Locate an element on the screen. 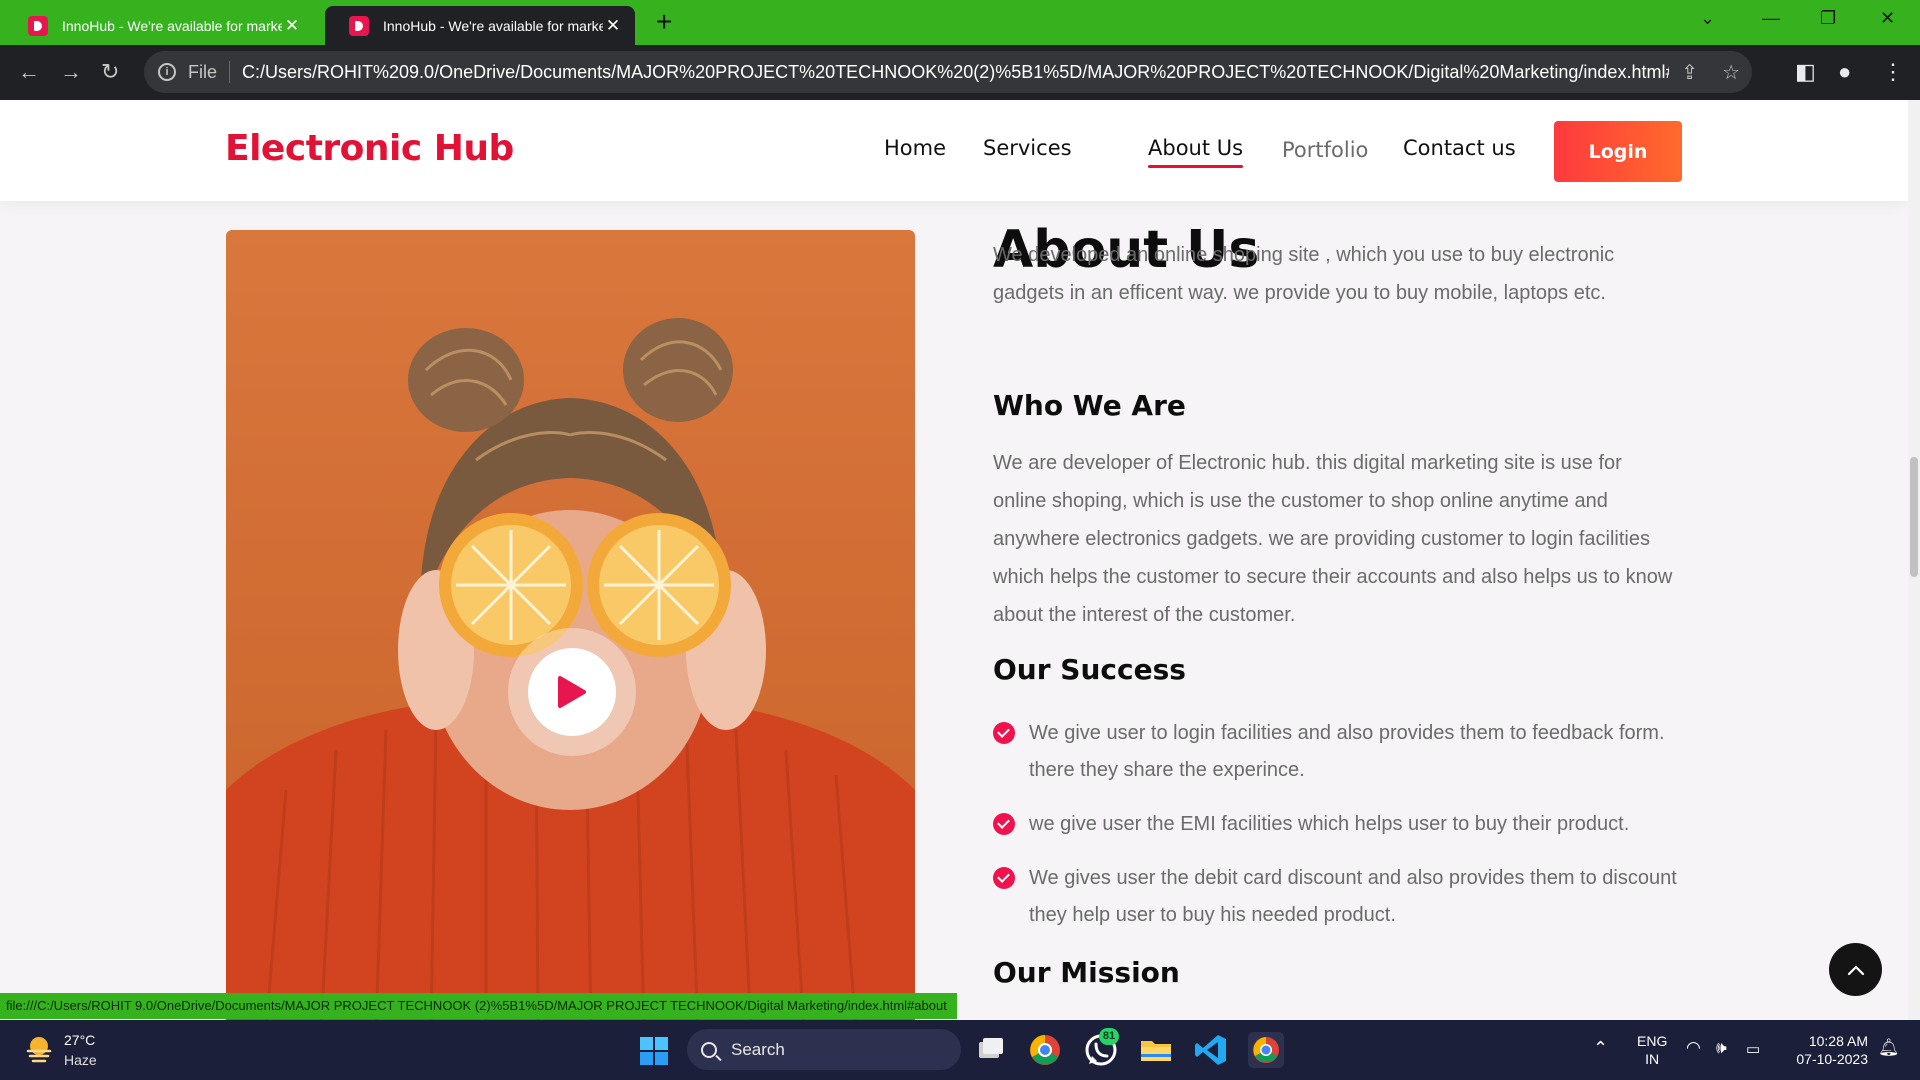  side-panel-icon: ◧ is located at coordinates (1805, 72).